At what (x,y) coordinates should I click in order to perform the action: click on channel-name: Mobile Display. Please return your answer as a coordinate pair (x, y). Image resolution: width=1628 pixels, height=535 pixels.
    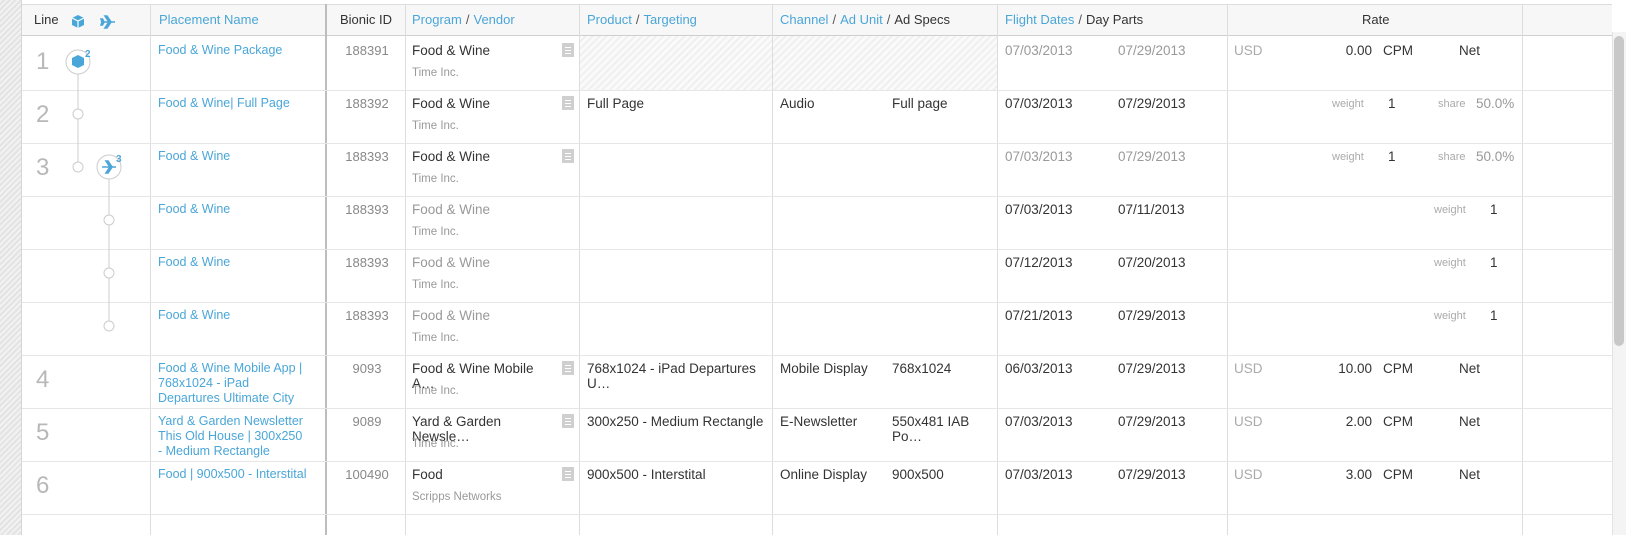
    Looking at the image, I should click on (824, 368).